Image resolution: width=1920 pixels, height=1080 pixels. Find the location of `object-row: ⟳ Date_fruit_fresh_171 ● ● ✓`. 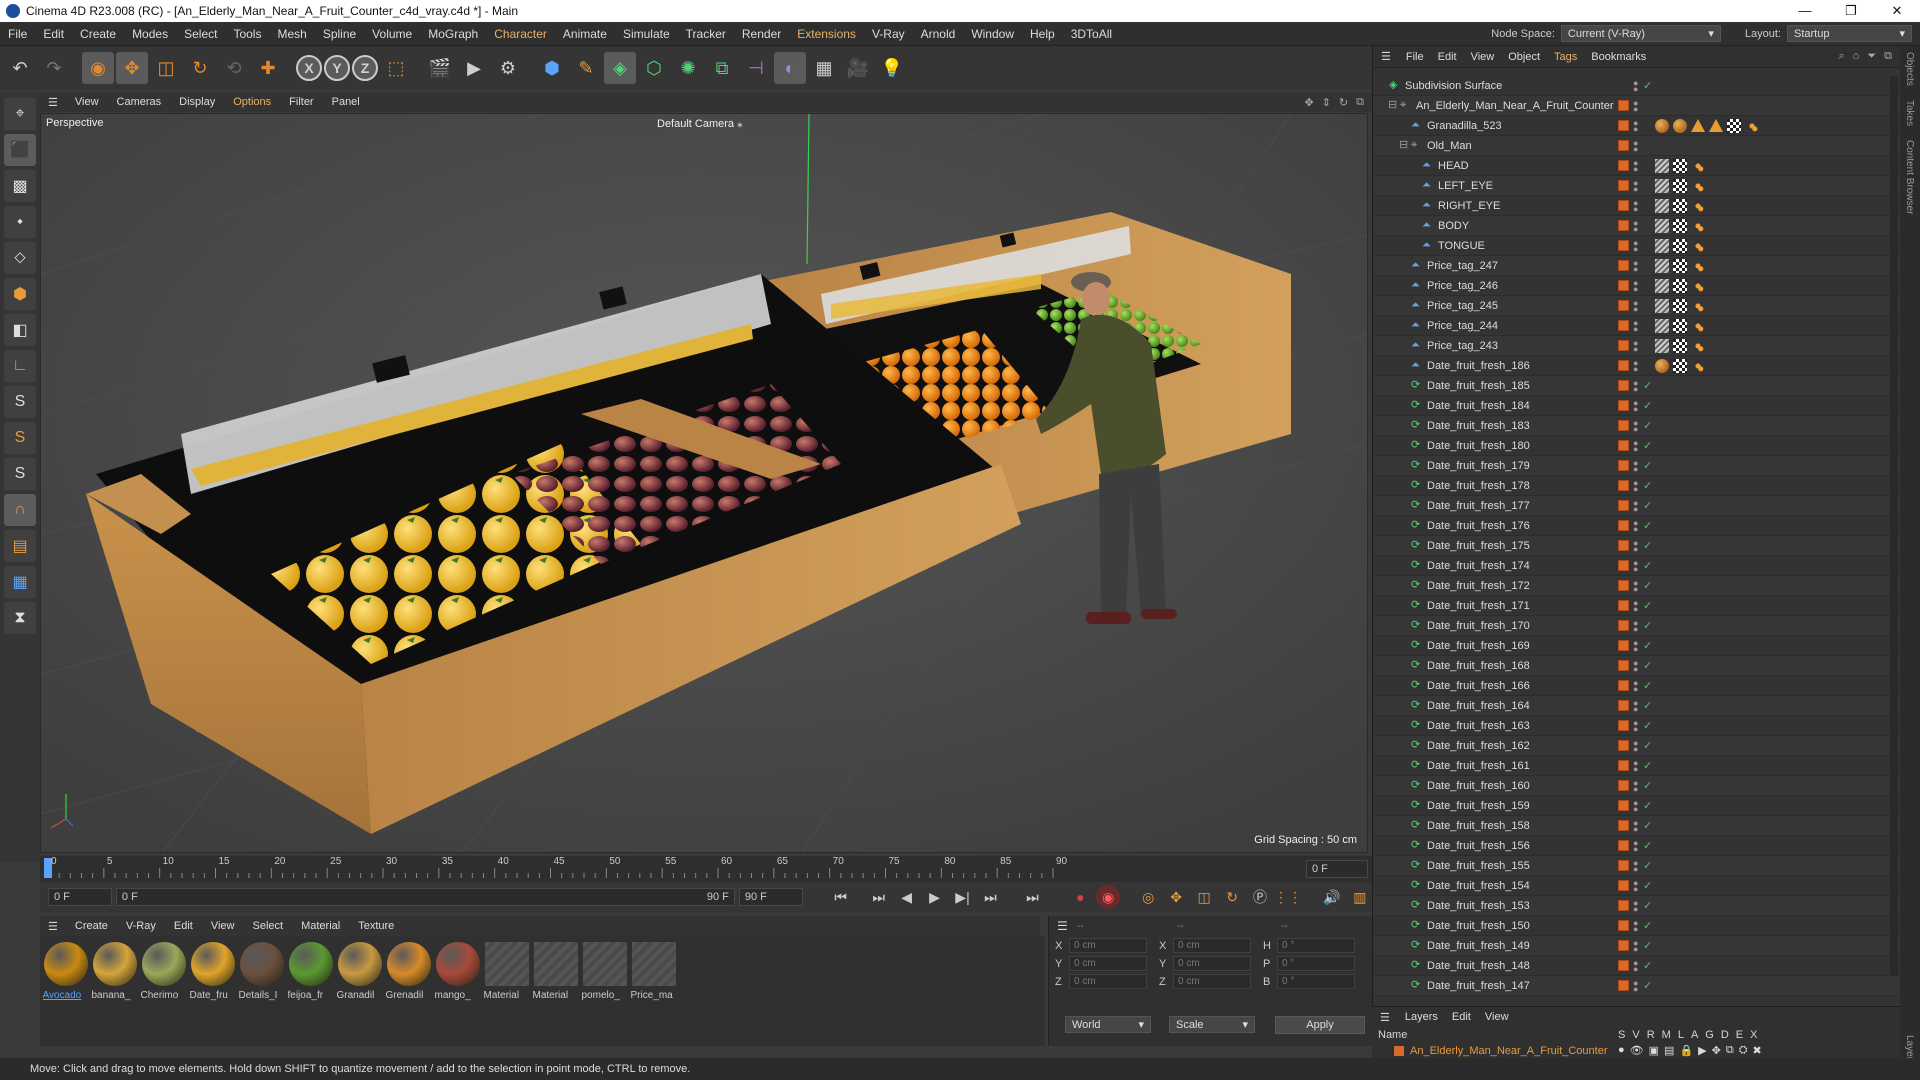

object-row: ⟳ Date_fruit_fresh_171 ● ● ✓ is located at coordinates (1637, 606).